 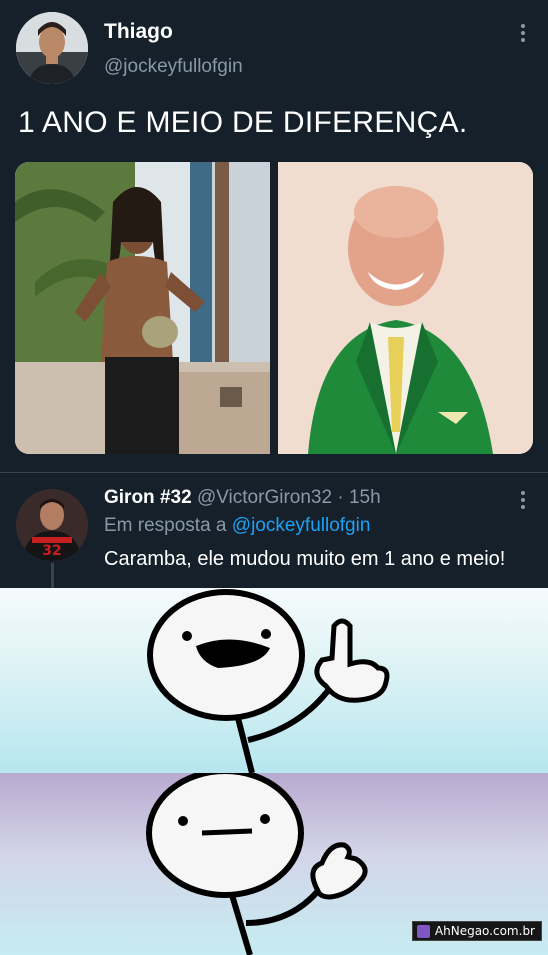 I want to click on reply-timestamp: 15h, so click(x=365, y=497).